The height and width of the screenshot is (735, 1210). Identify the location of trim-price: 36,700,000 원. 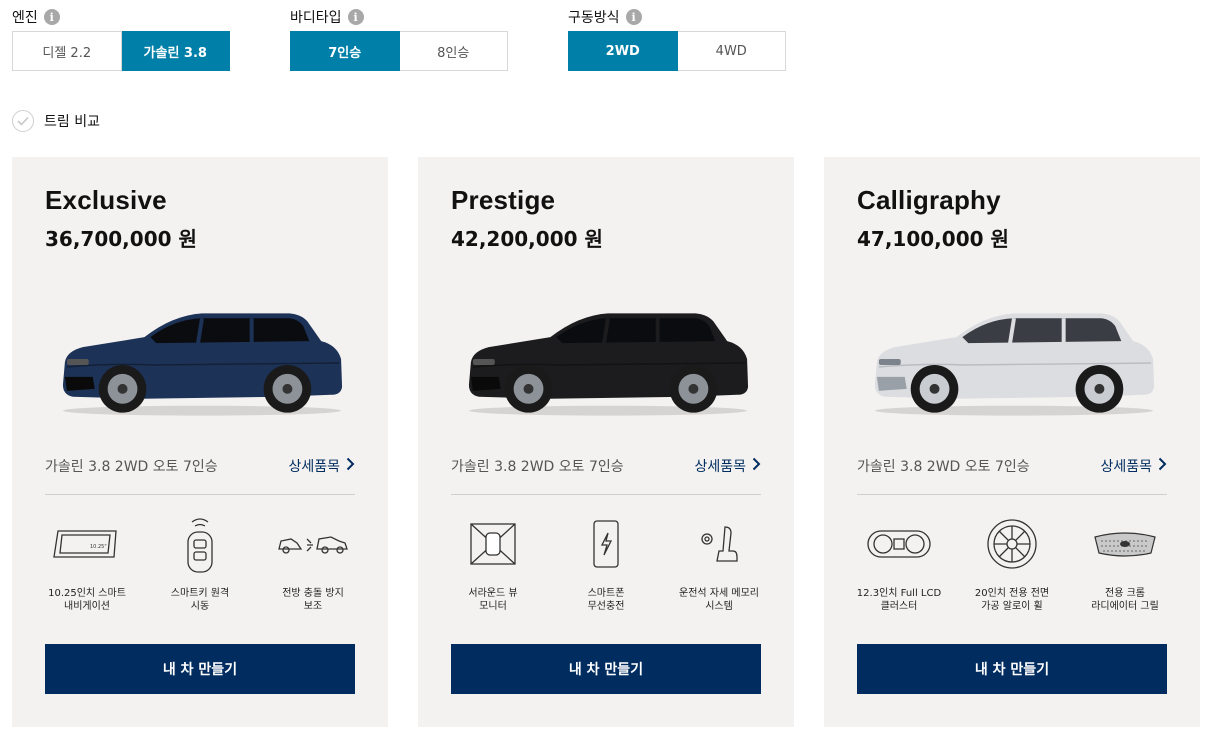
(121, 239).